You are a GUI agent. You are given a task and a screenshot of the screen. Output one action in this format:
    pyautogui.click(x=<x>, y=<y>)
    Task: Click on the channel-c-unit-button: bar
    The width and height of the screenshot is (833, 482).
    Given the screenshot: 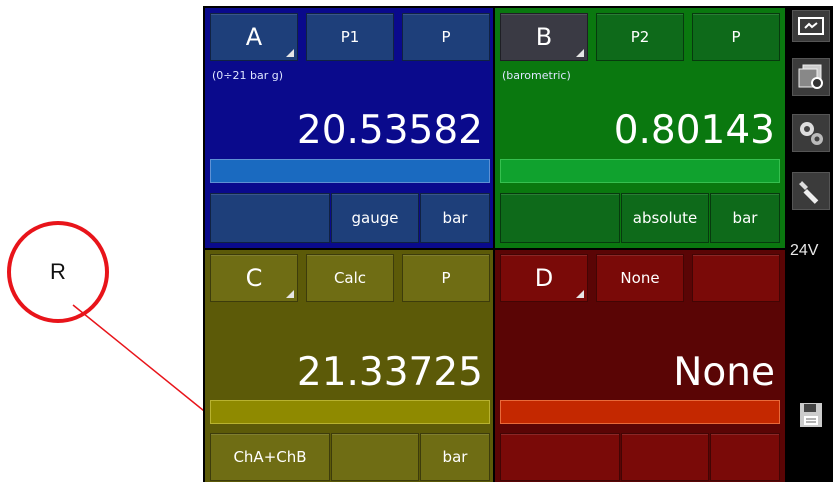 What is the action you would take?
    pyautogui.click(x=455, y=457)
    